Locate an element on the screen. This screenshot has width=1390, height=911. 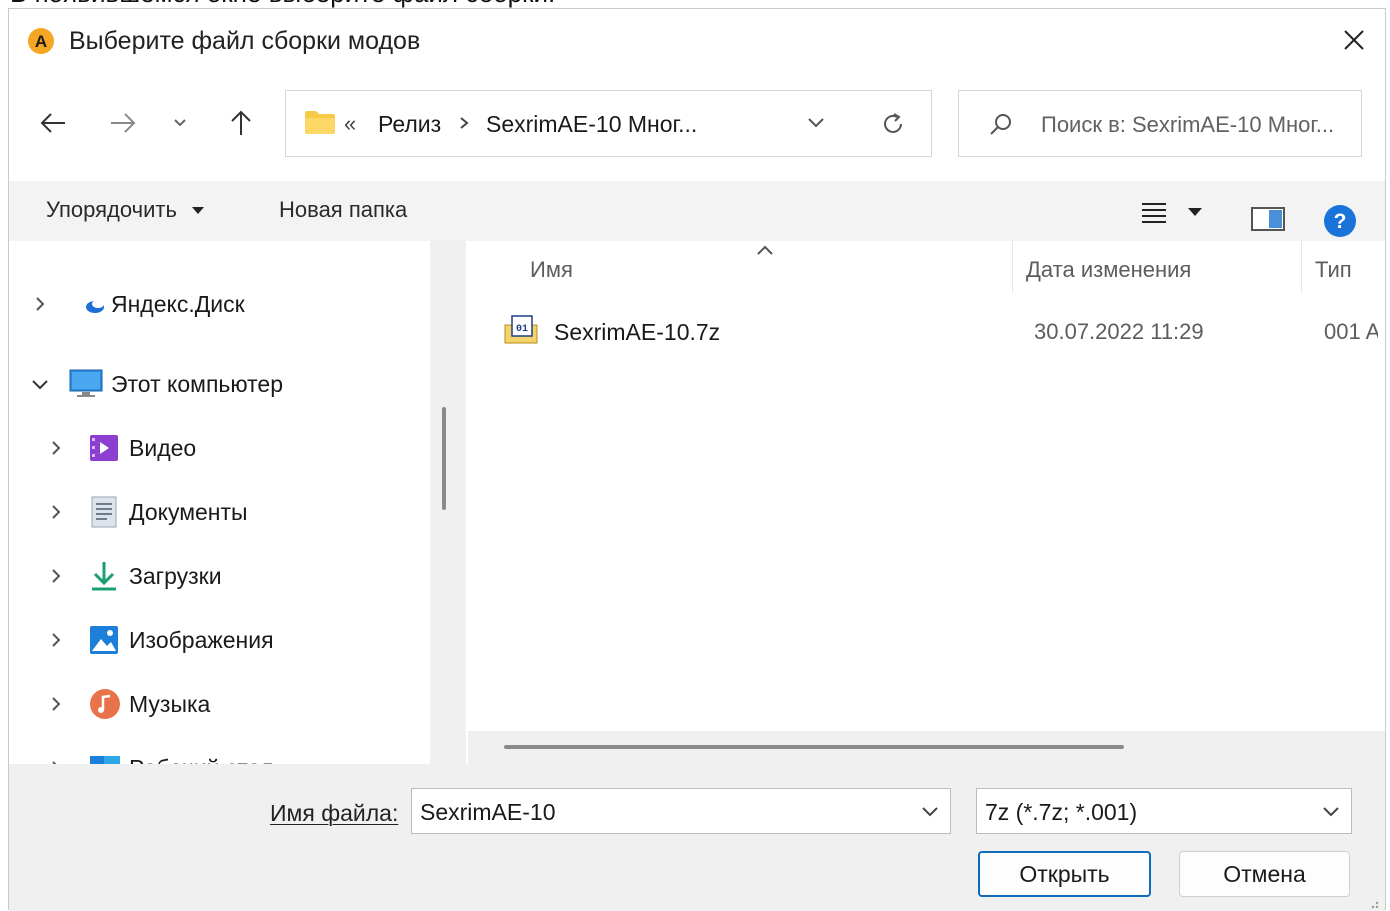
filename-label-text: Имя файла: is located at coordinates (334, 813).